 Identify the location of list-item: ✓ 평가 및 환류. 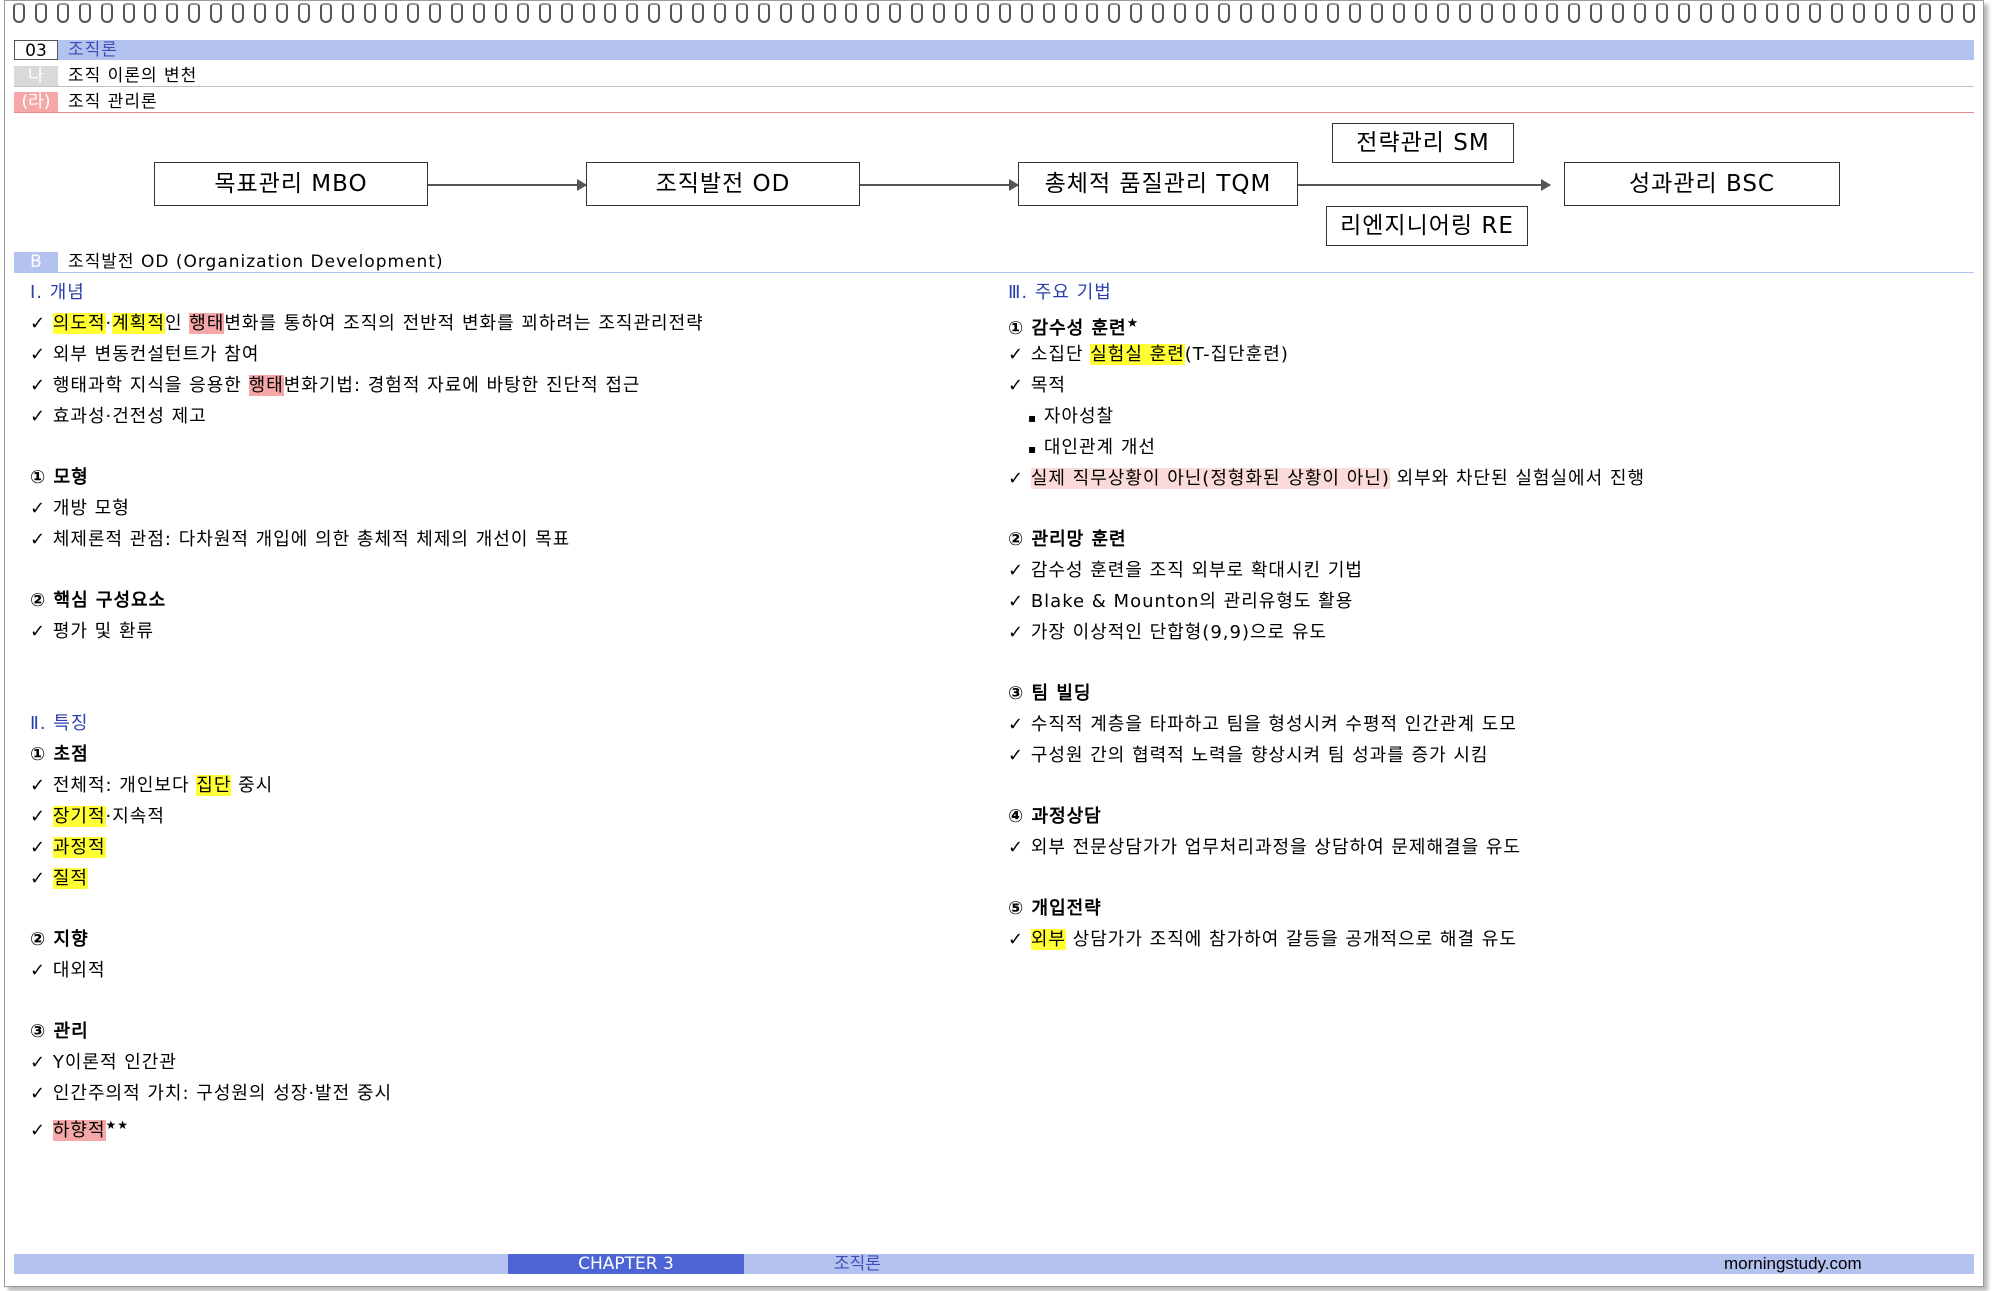
(92, 631).